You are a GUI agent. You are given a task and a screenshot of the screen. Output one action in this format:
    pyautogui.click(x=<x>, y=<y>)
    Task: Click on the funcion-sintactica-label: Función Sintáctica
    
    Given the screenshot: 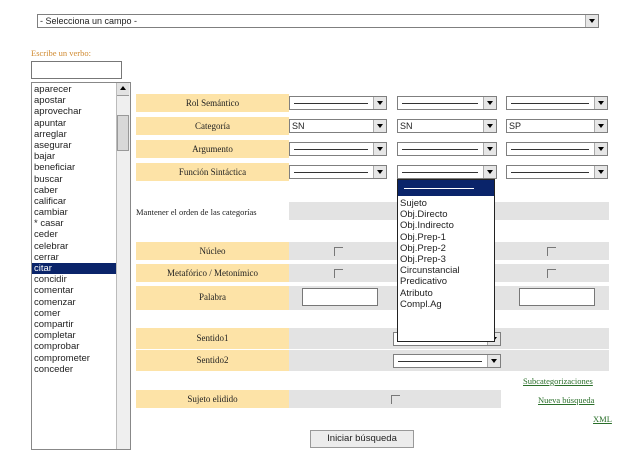 What is the action you would take?
    pyautogui.click(x=212, y=172)
    